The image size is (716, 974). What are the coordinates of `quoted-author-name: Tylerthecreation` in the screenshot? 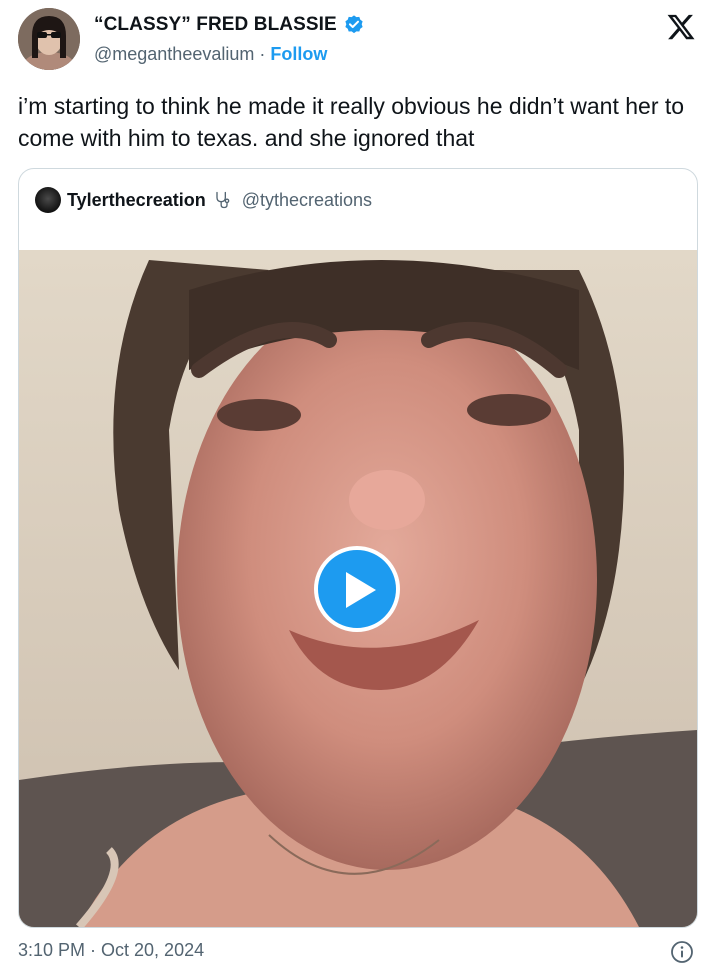 It's located at (136, 200).